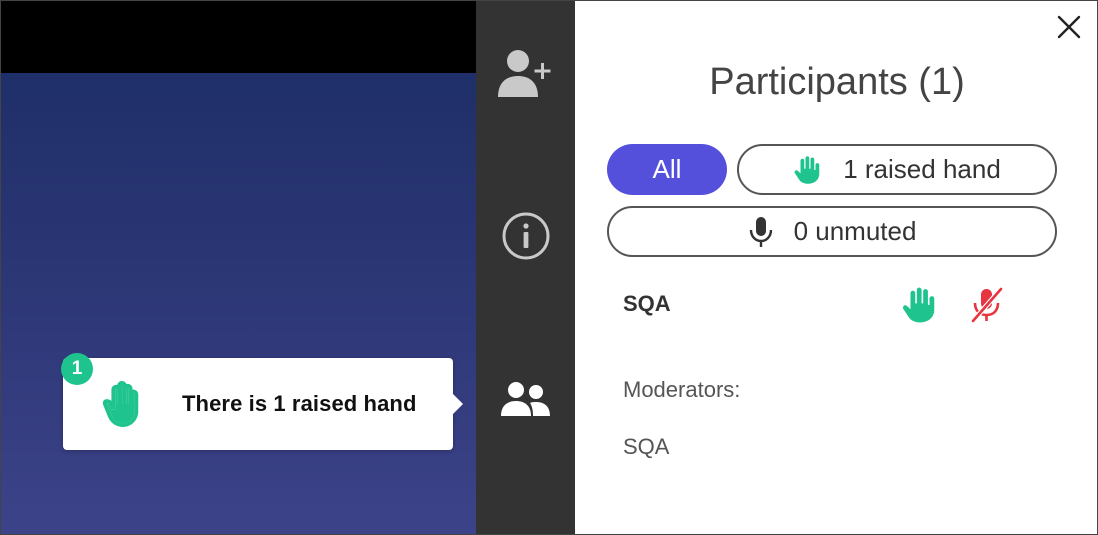  I want to click on raised-hand-tooltip: There is 1 raised hand, so click(263, 404).